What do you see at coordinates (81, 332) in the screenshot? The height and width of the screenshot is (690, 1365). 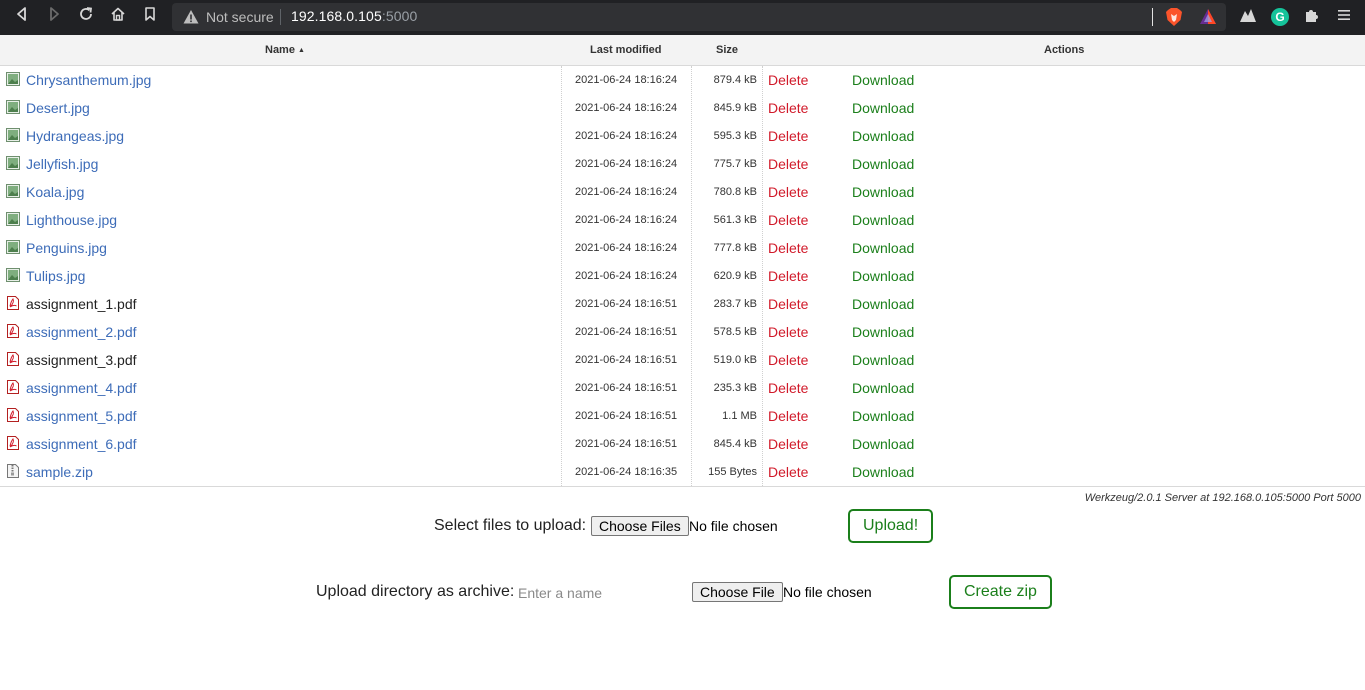 I see `file-name-link: assignment_2.pdf` at bounding box center [81, 332].